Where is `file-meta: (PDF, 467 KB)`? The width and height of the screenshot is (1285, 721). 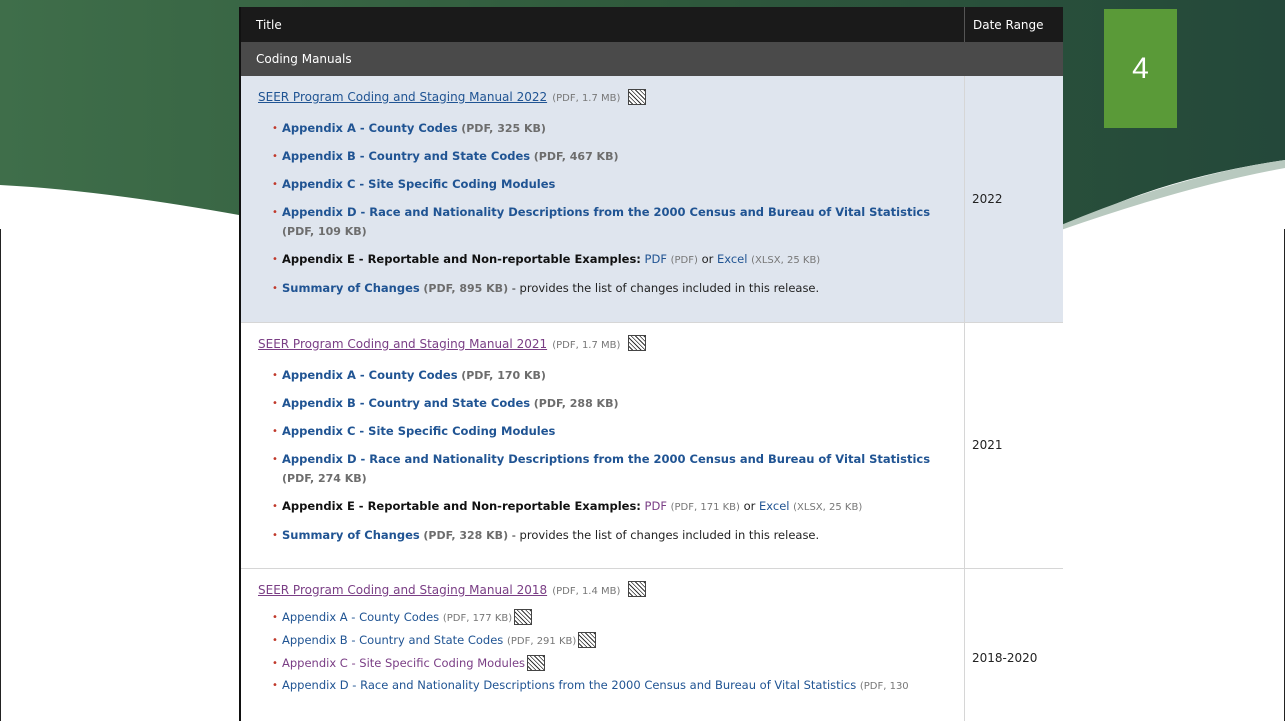 file-meta: (PDF, 467 KB) is located at coordinates (576, 156).